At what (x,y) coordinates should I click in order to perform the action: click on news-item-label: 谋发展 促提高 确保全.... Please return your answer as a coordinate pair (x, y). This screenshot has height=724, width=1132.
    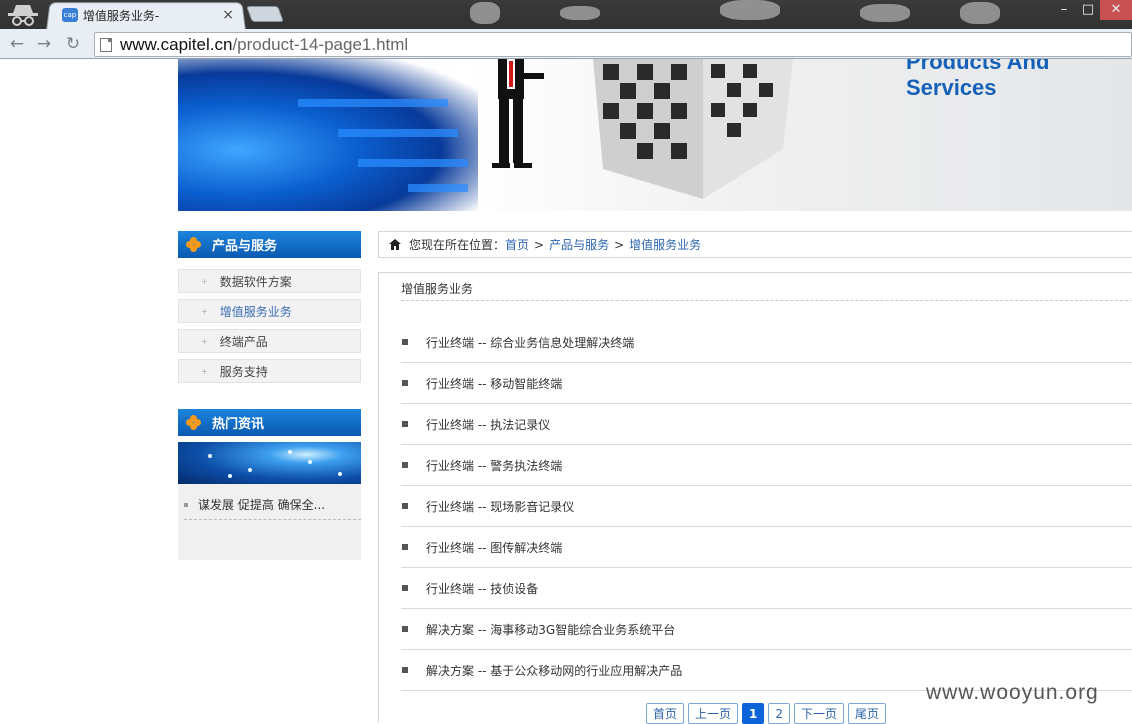
    Looking at the image, I should click on (262, 505).